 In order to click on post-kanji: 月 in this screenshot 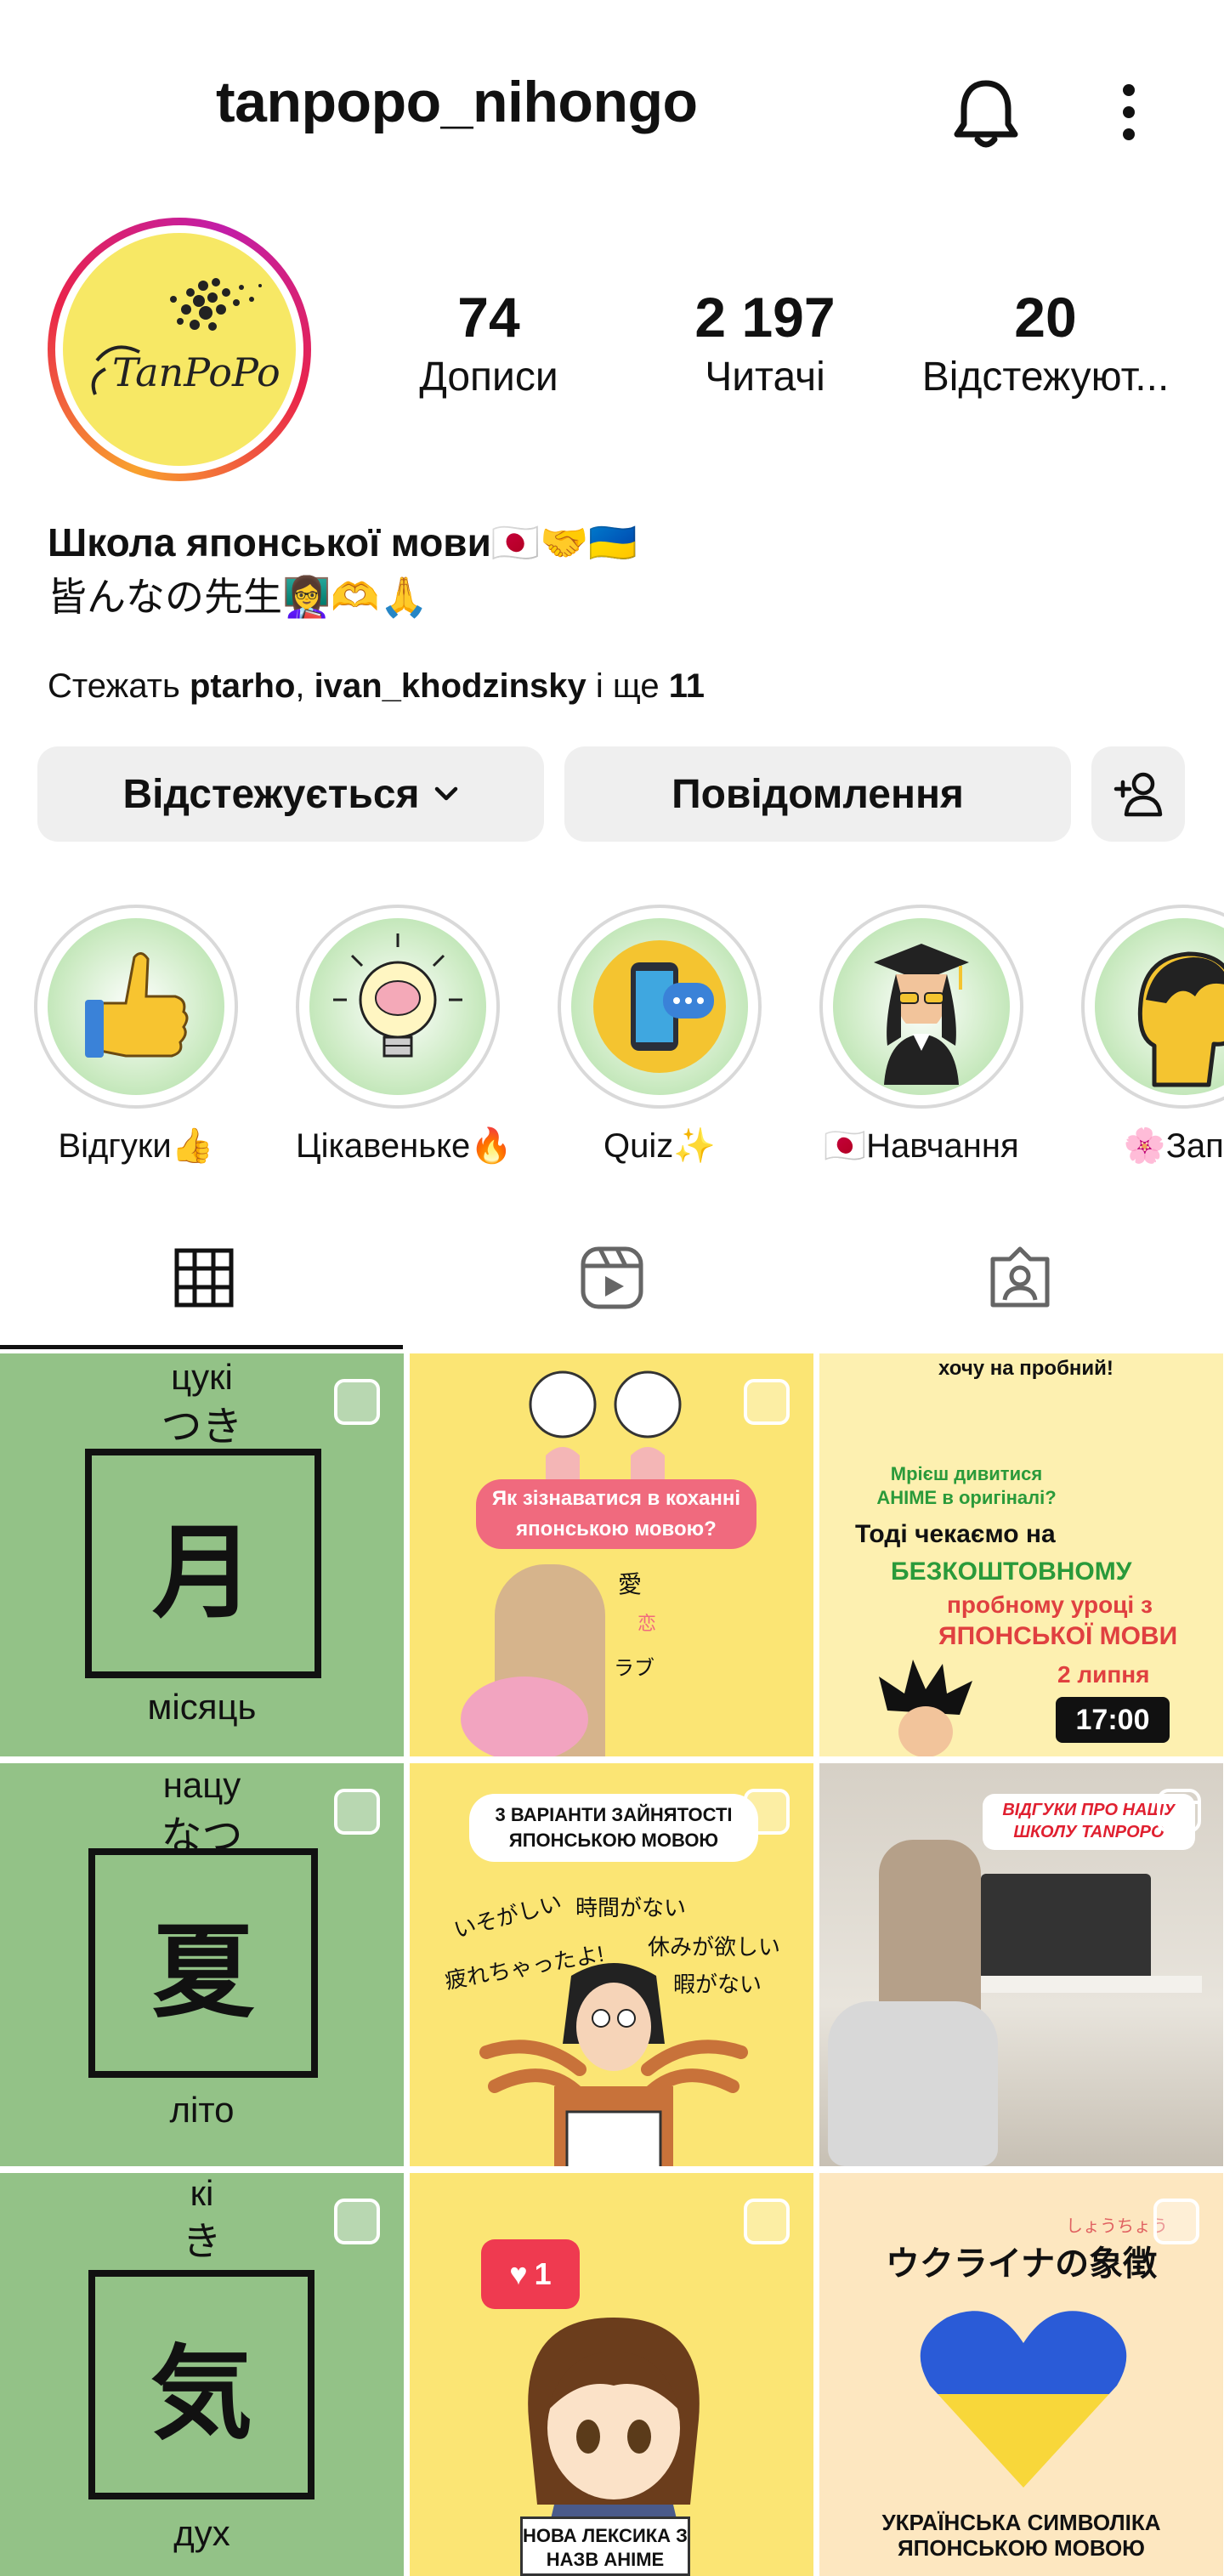, I will do `click(203, 1563)`.